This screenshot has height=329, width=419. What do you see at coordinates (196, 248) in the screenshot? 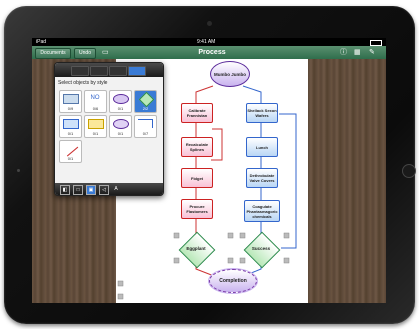
I see `eggplant-label: Eggplant` at bounding box center [196, 248].